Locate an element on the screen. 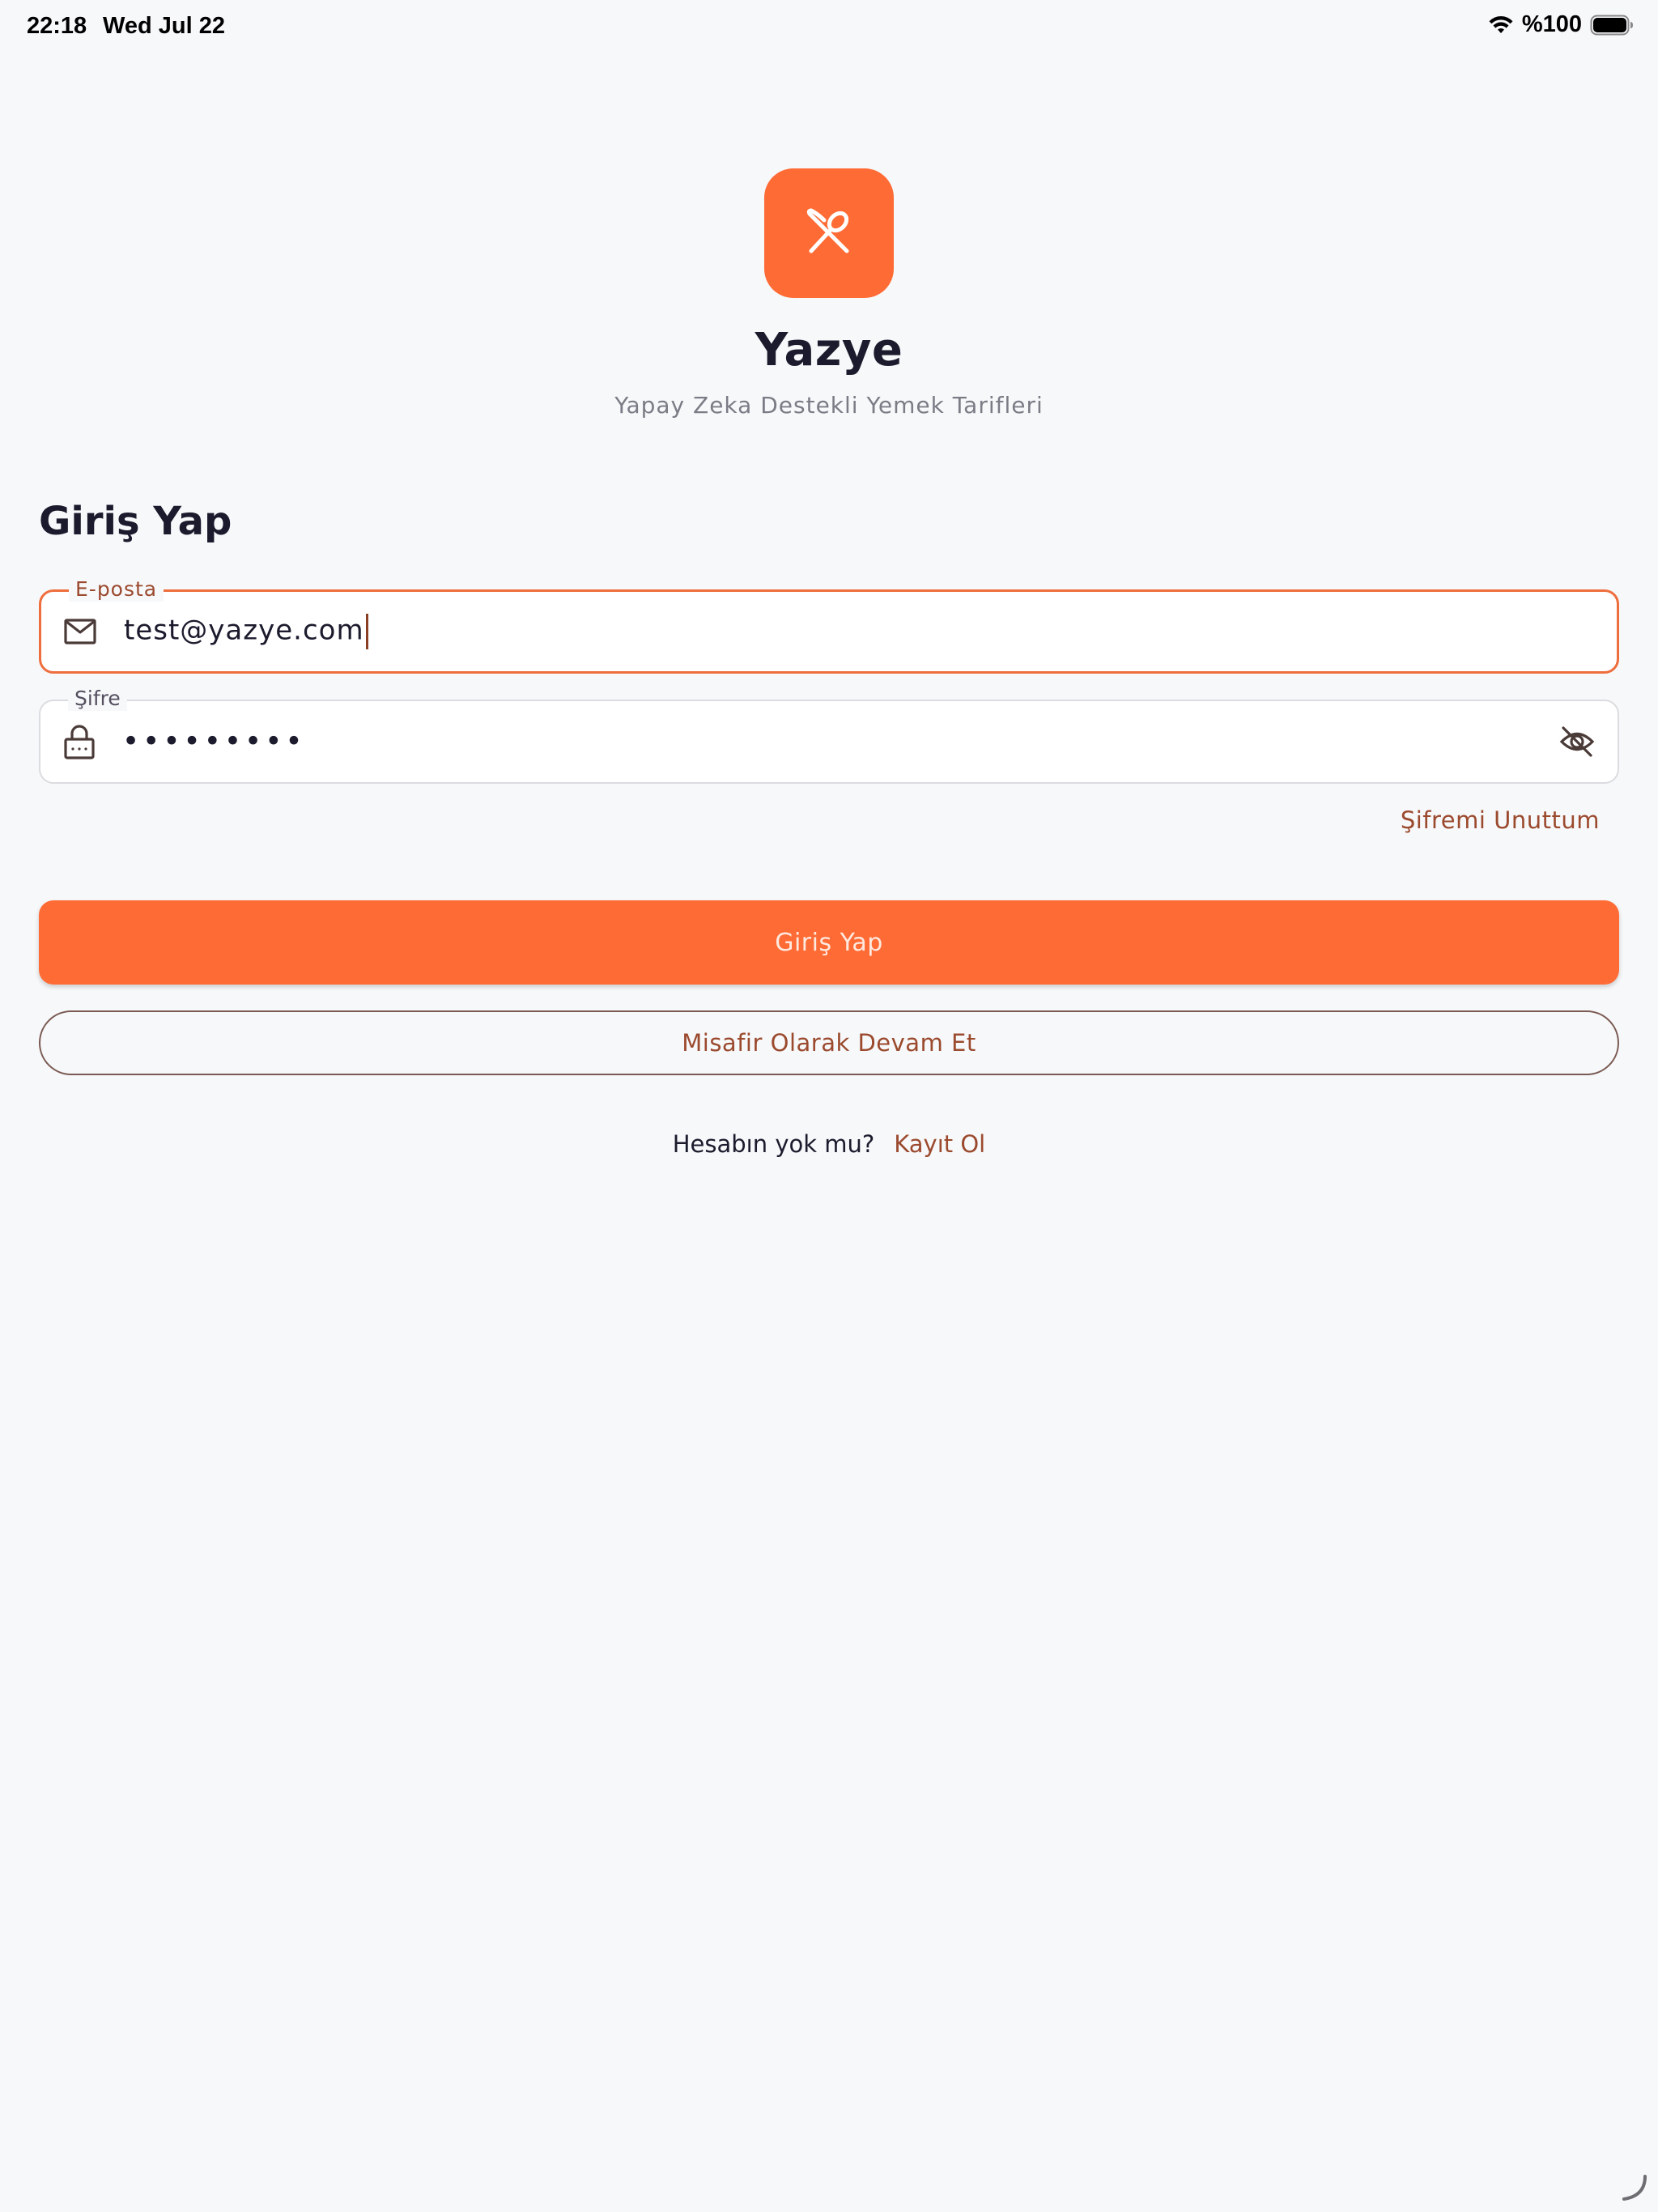  app-title: Yazye is located at coordinates (829, 350).